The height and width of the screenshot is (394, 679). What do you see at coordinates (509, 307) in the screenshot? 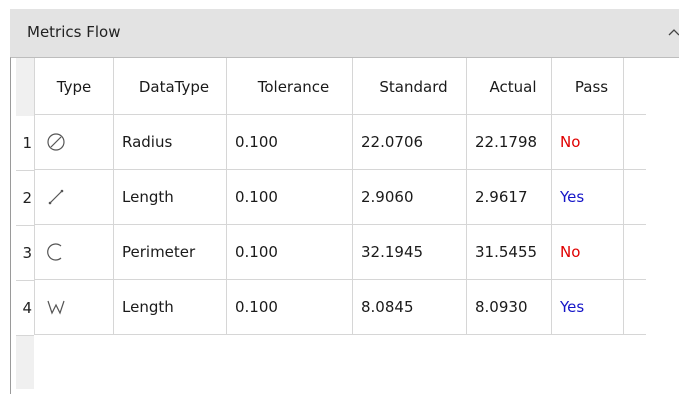
I see `actual-cell: 8.0930` at bounding box center [509, 307].